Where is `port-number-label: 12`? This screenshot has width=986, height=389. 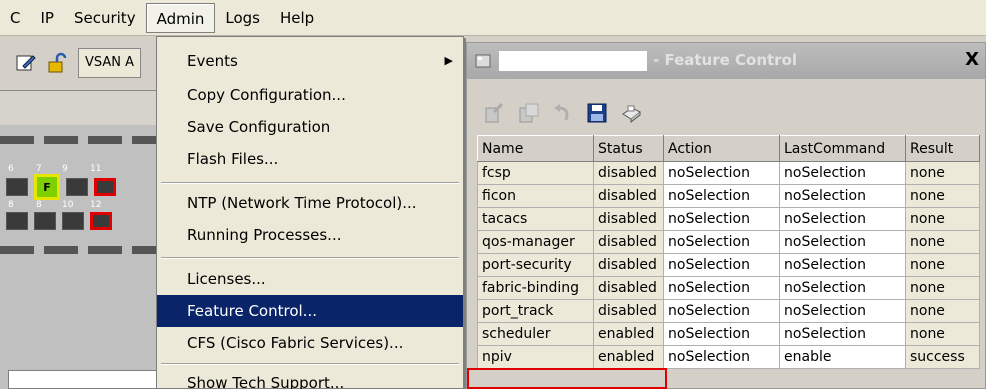 port-number-label: 12 is located at coordinates (96, 205).